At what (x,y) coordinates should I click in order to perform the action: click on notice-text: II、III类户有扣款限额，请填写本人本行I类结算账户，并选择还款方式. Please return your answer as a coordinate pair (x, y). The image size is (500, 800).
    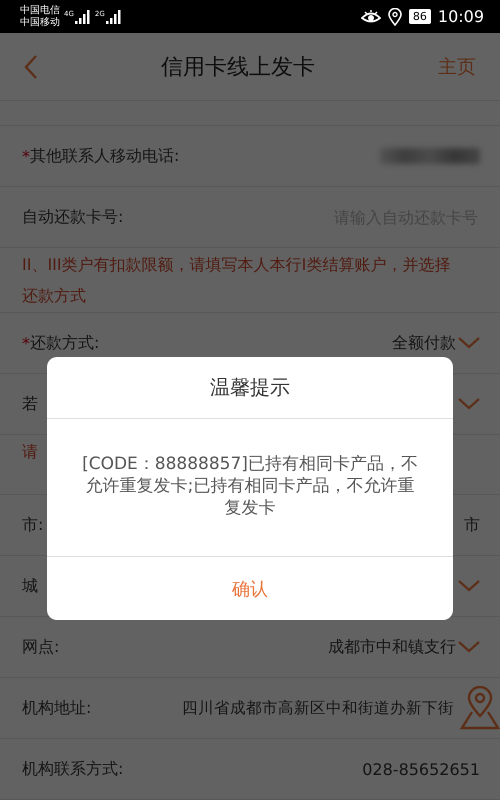
    Looking at the image, I should click on (250, 280).